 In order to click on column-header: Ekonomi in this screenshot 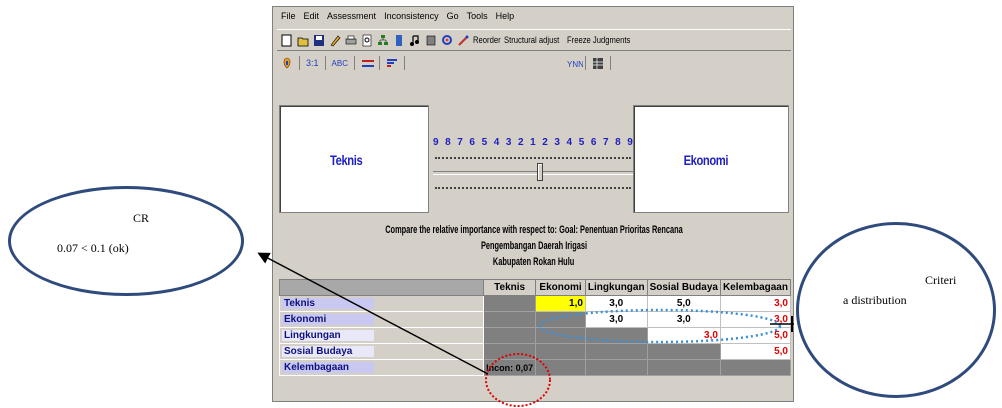, I will do `click(560, 287)`.